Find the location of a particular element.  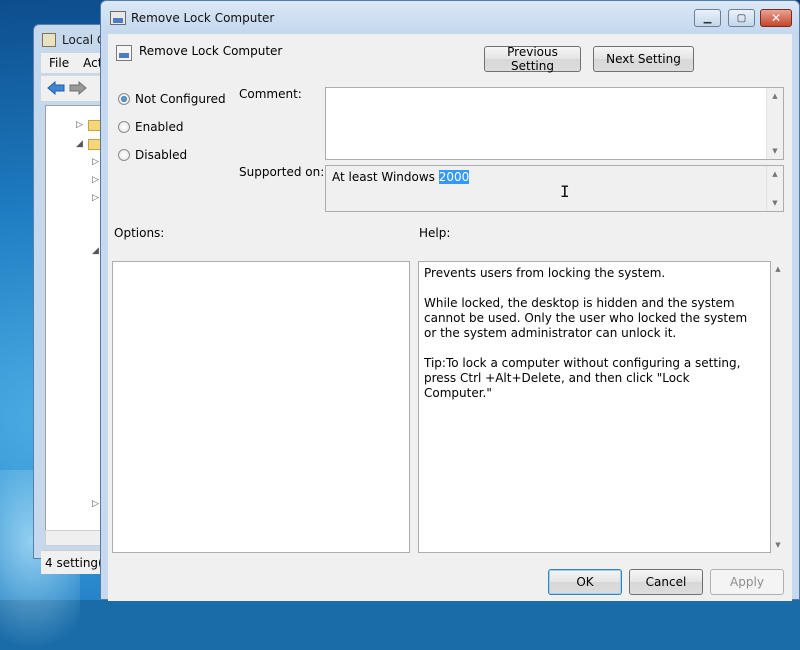

radio-enabled-label: Enabled is located at coordinates (159, 127).